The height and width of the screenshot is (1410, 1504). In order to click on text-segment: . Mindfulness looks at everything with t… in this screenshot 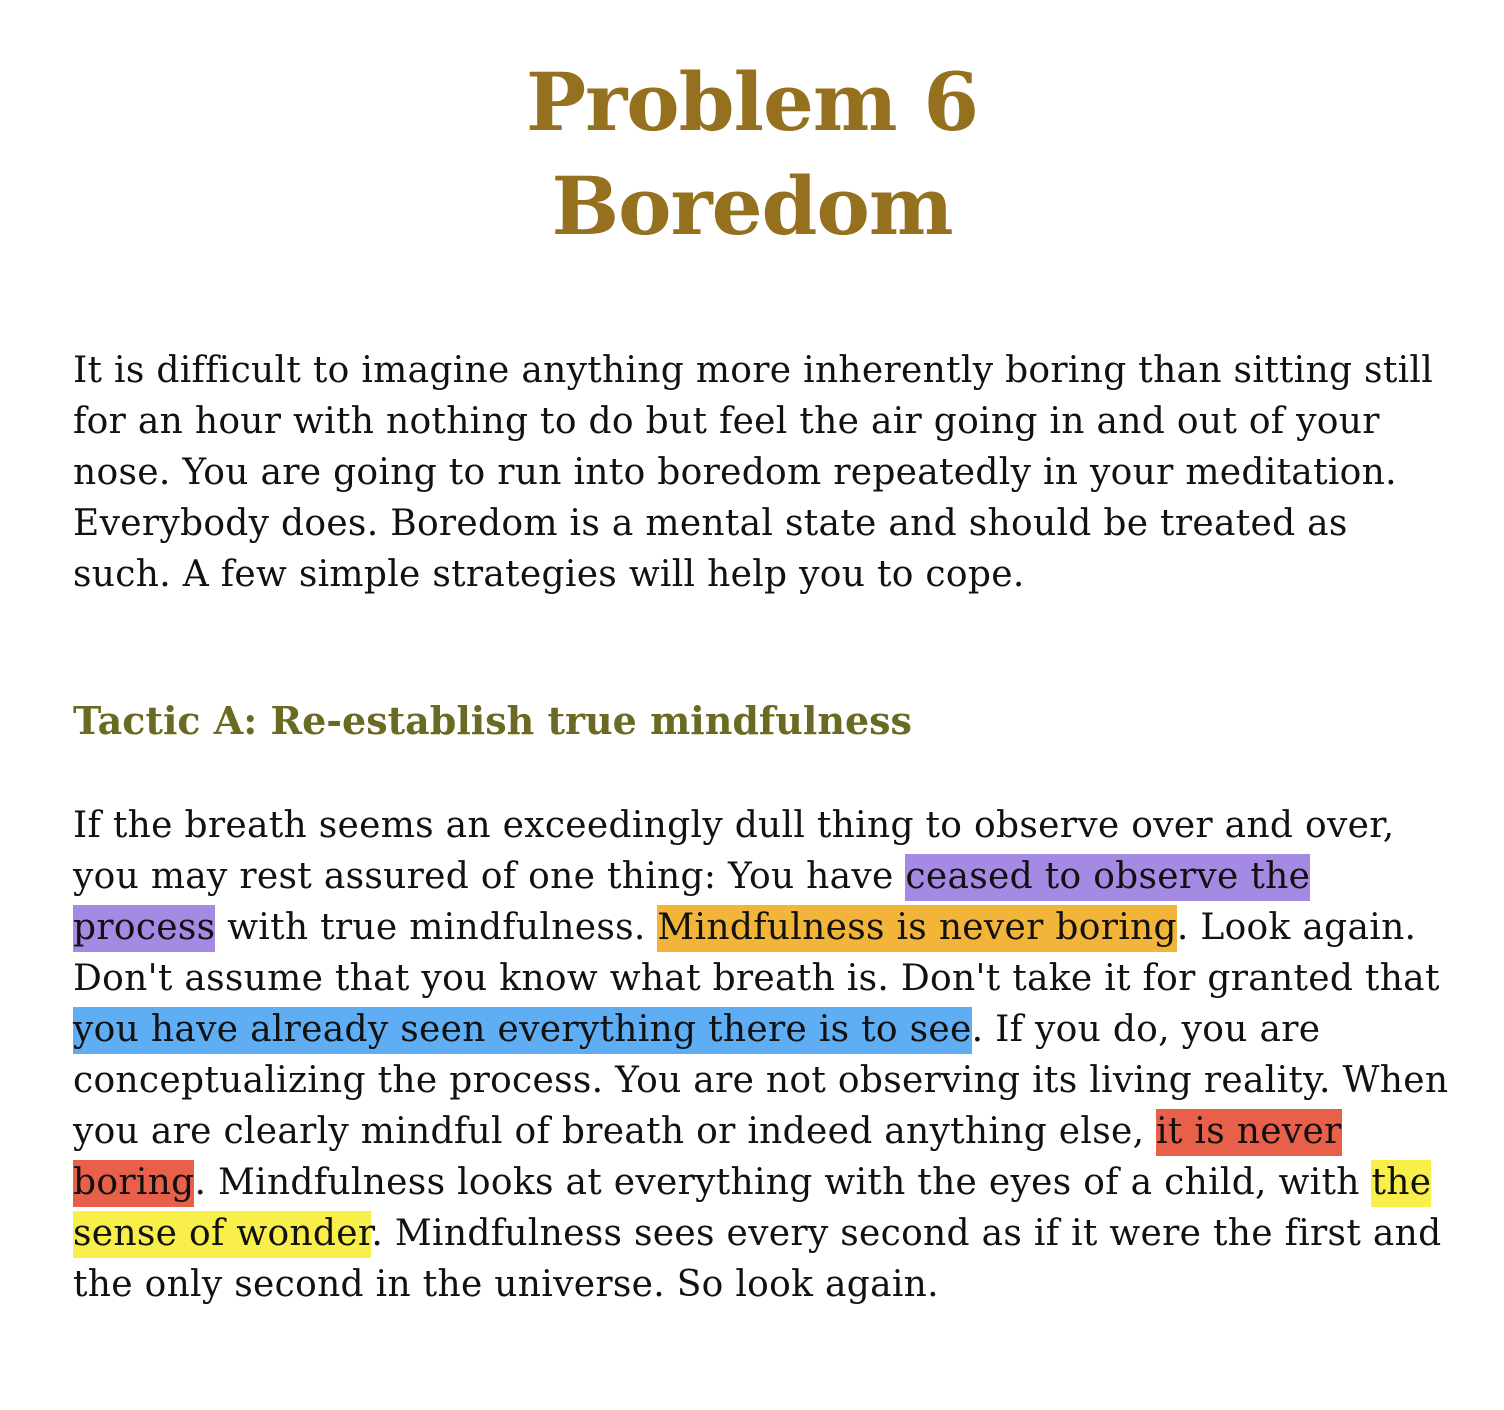, I will do `click(783, 1182)`.